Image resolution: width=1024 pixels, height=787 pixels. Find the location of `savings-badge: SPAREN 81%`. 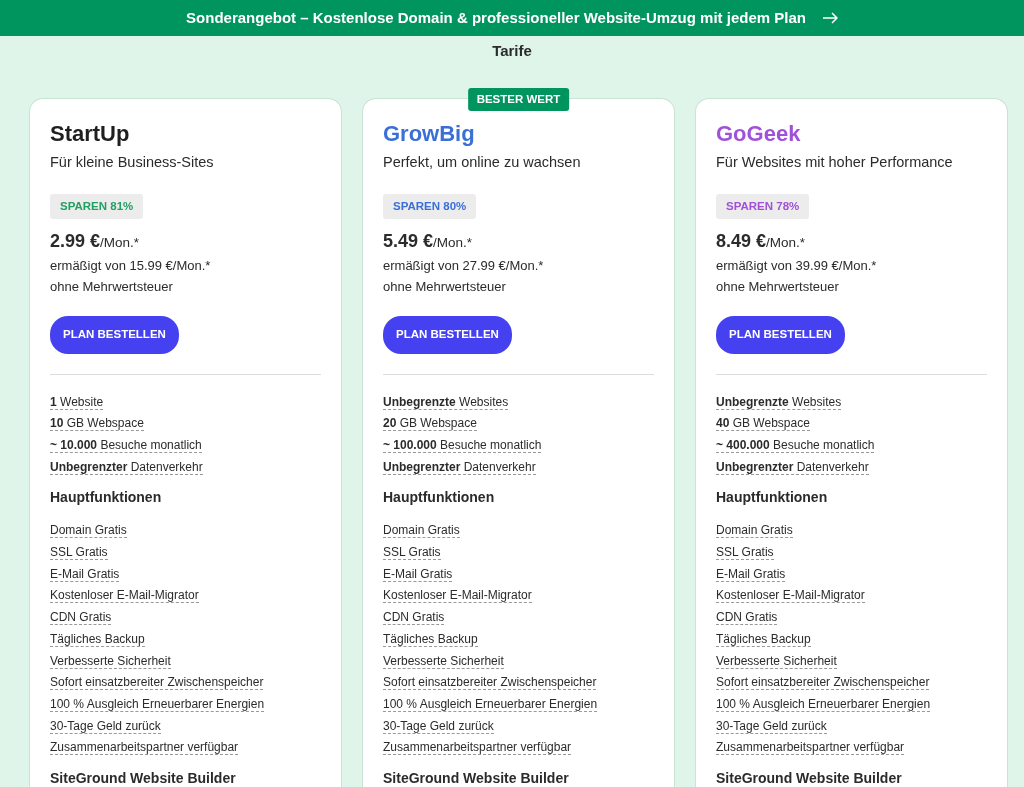

savings-badge: SPAREN 81% is located at coordinates (97, 207).